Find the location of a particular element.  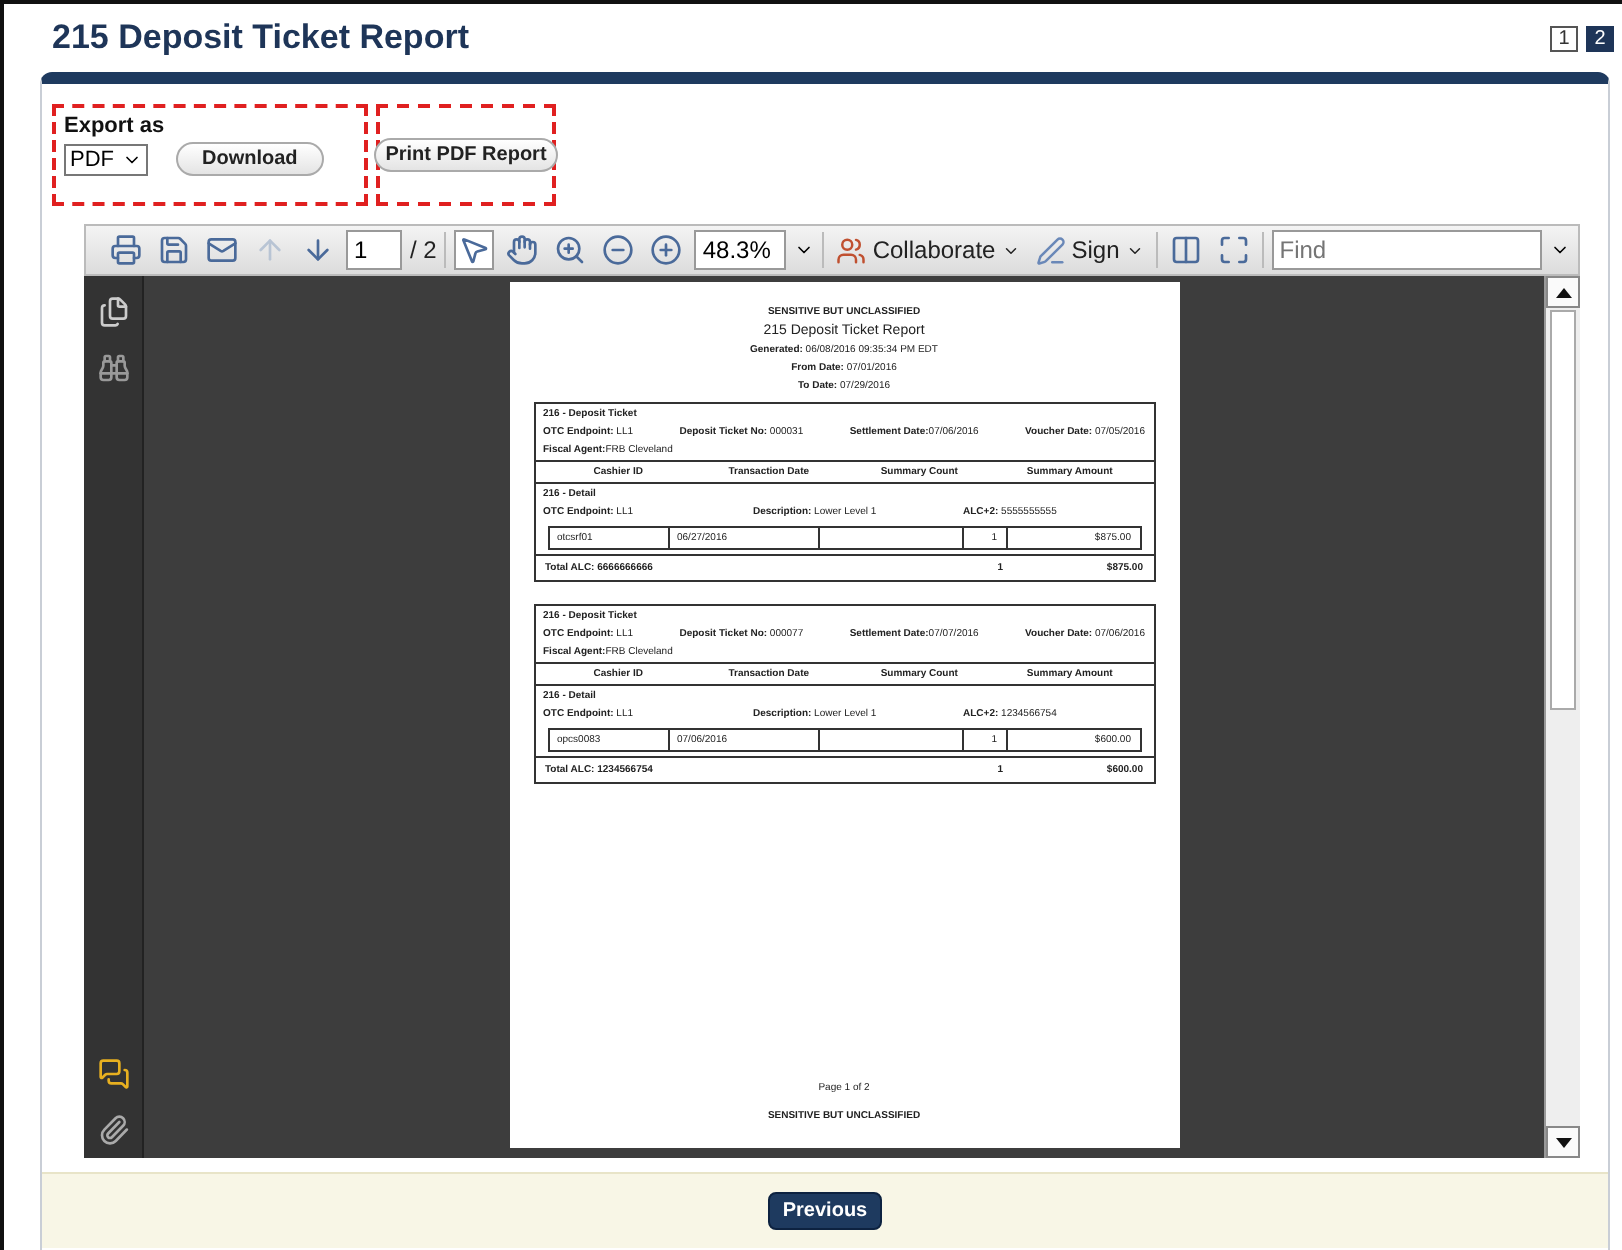

scroll-down-button is located at coordinates (1563, 1142).